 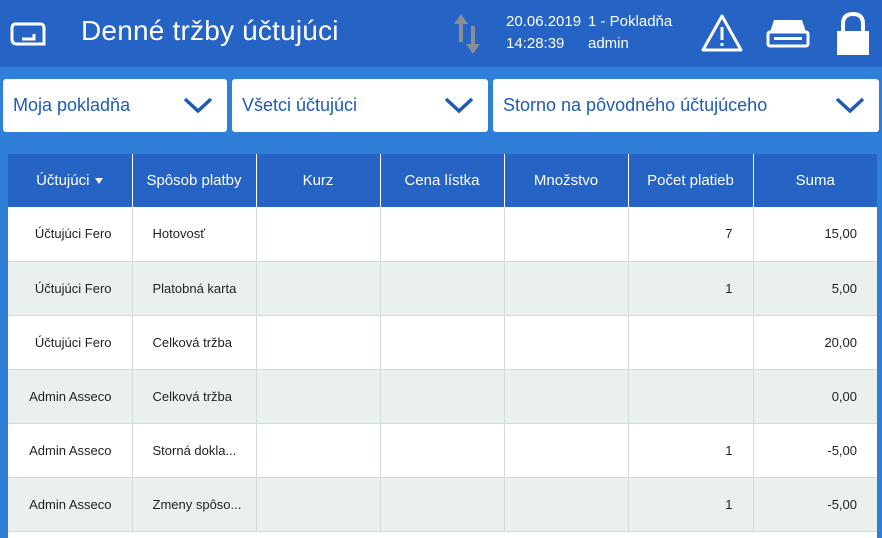 What do you see at coordinates (691, 180) in the screenshot?
I see `column-header-payment-count: Počet platieb` at bounding box center [691, 180].